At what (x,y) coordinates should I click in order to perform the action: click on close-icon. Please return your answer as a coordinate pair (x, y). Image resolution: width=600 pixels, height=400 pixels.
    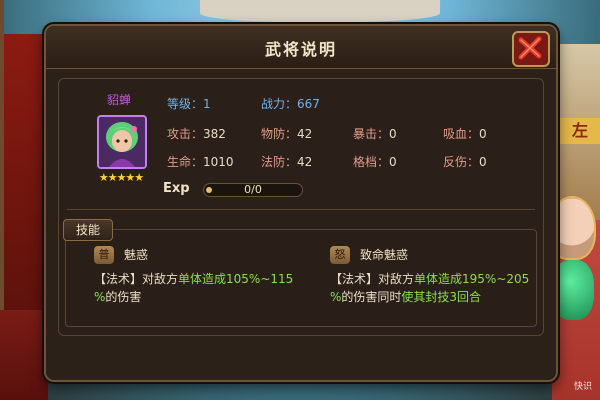
    Looking at the image, I should click on (530, 48).